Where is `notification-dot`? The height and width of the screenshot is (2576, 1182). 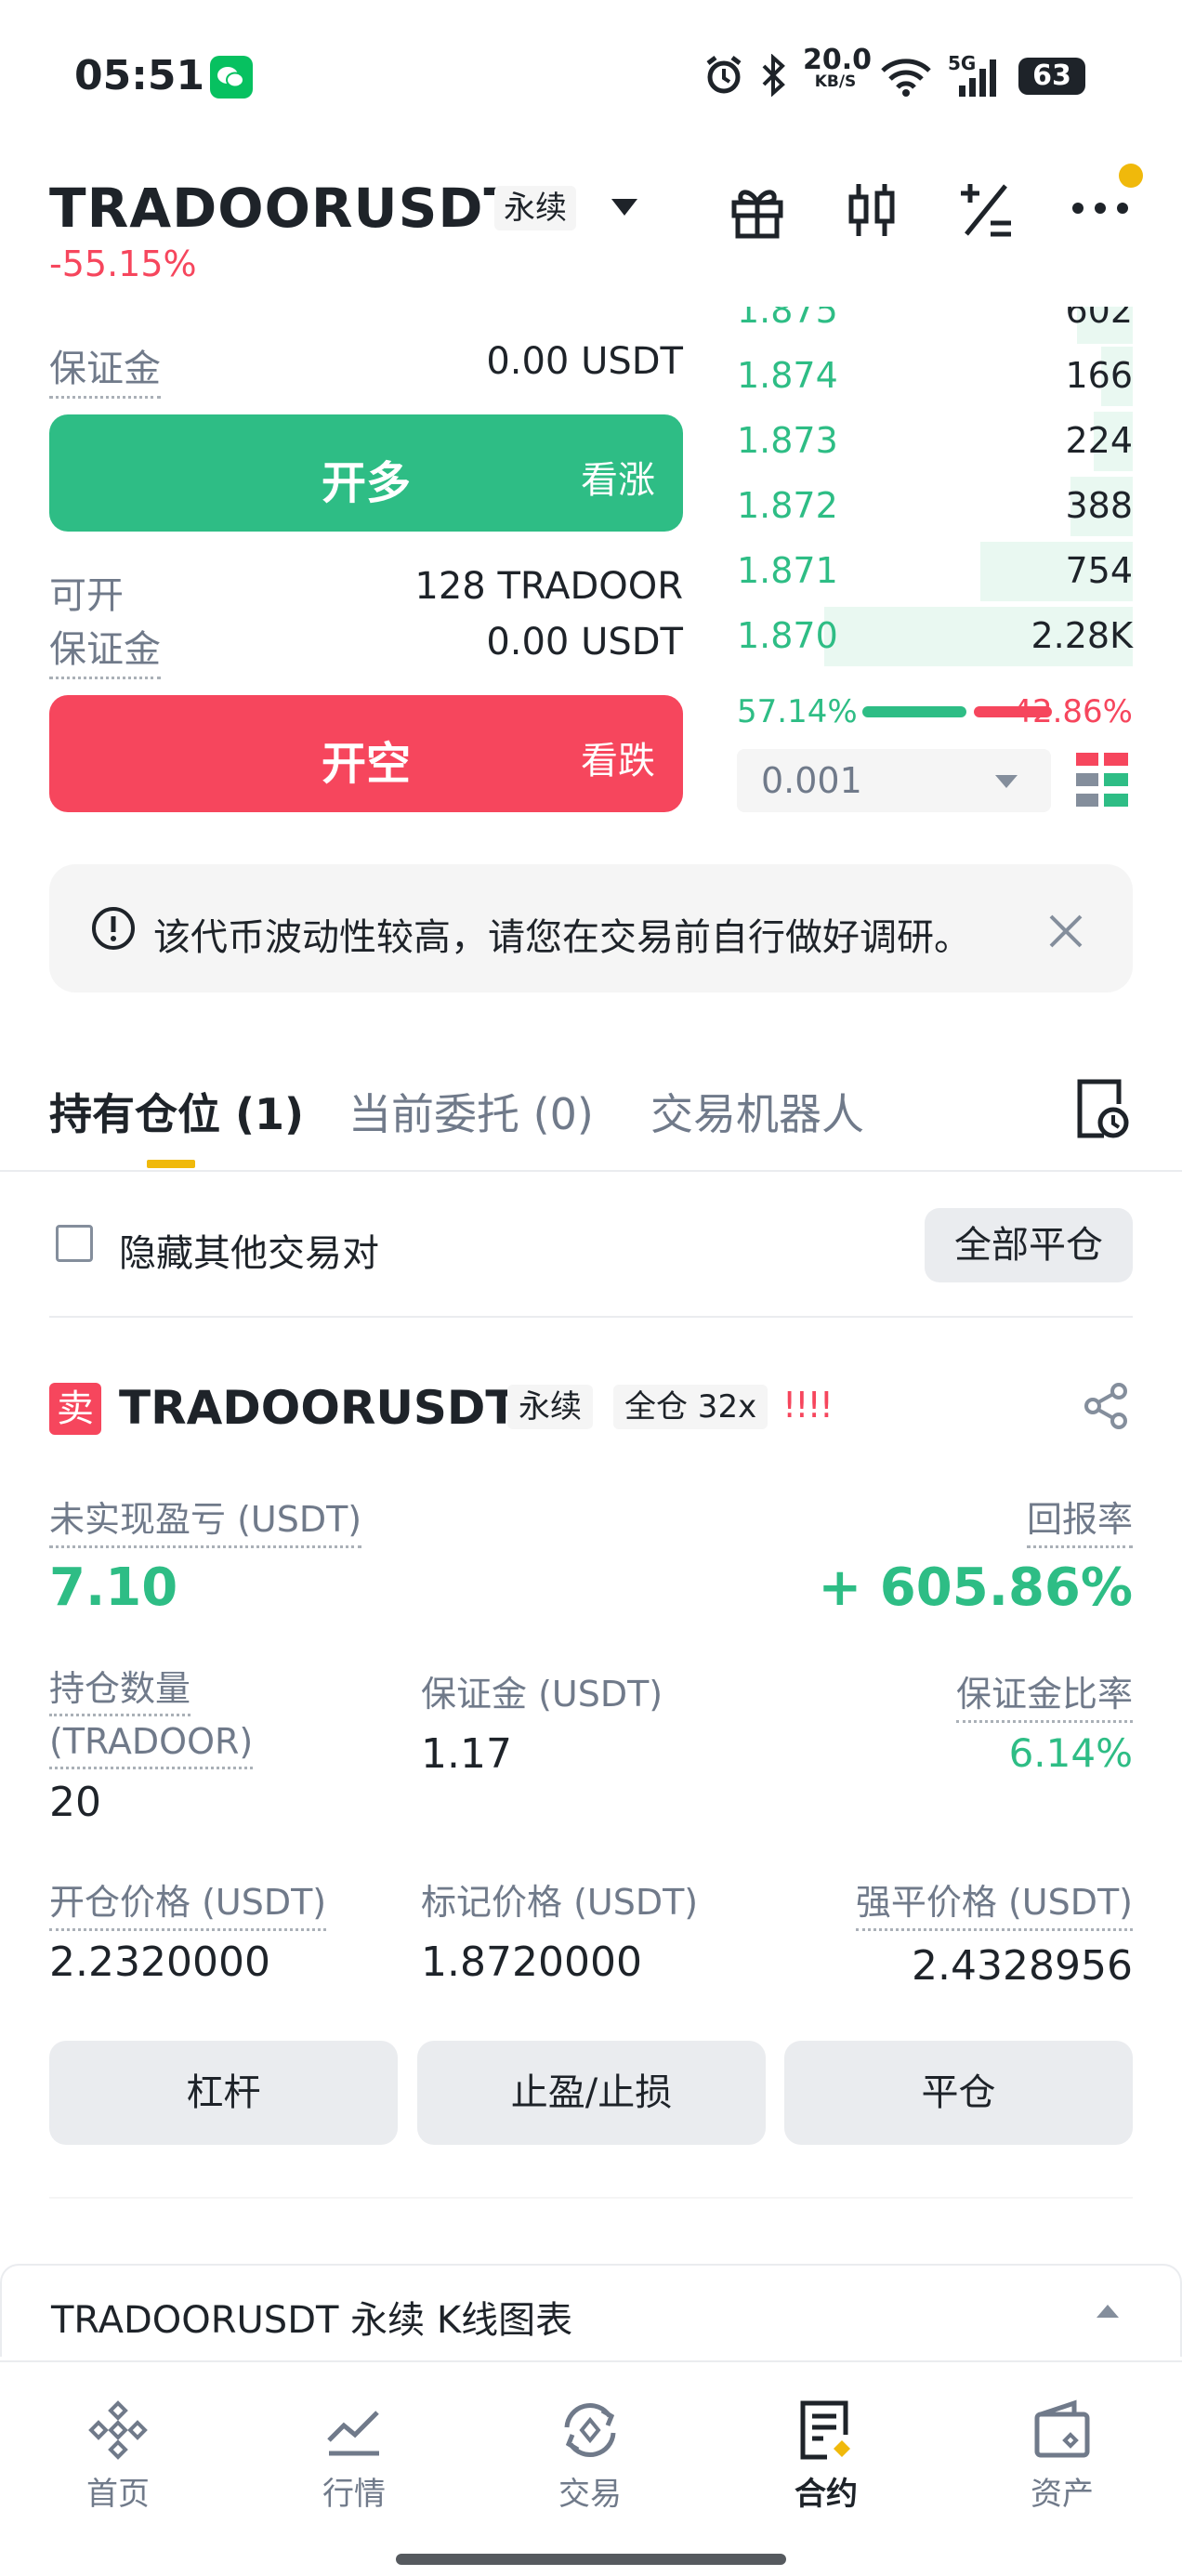 notification-dot is located at coordinates (1131, 176).